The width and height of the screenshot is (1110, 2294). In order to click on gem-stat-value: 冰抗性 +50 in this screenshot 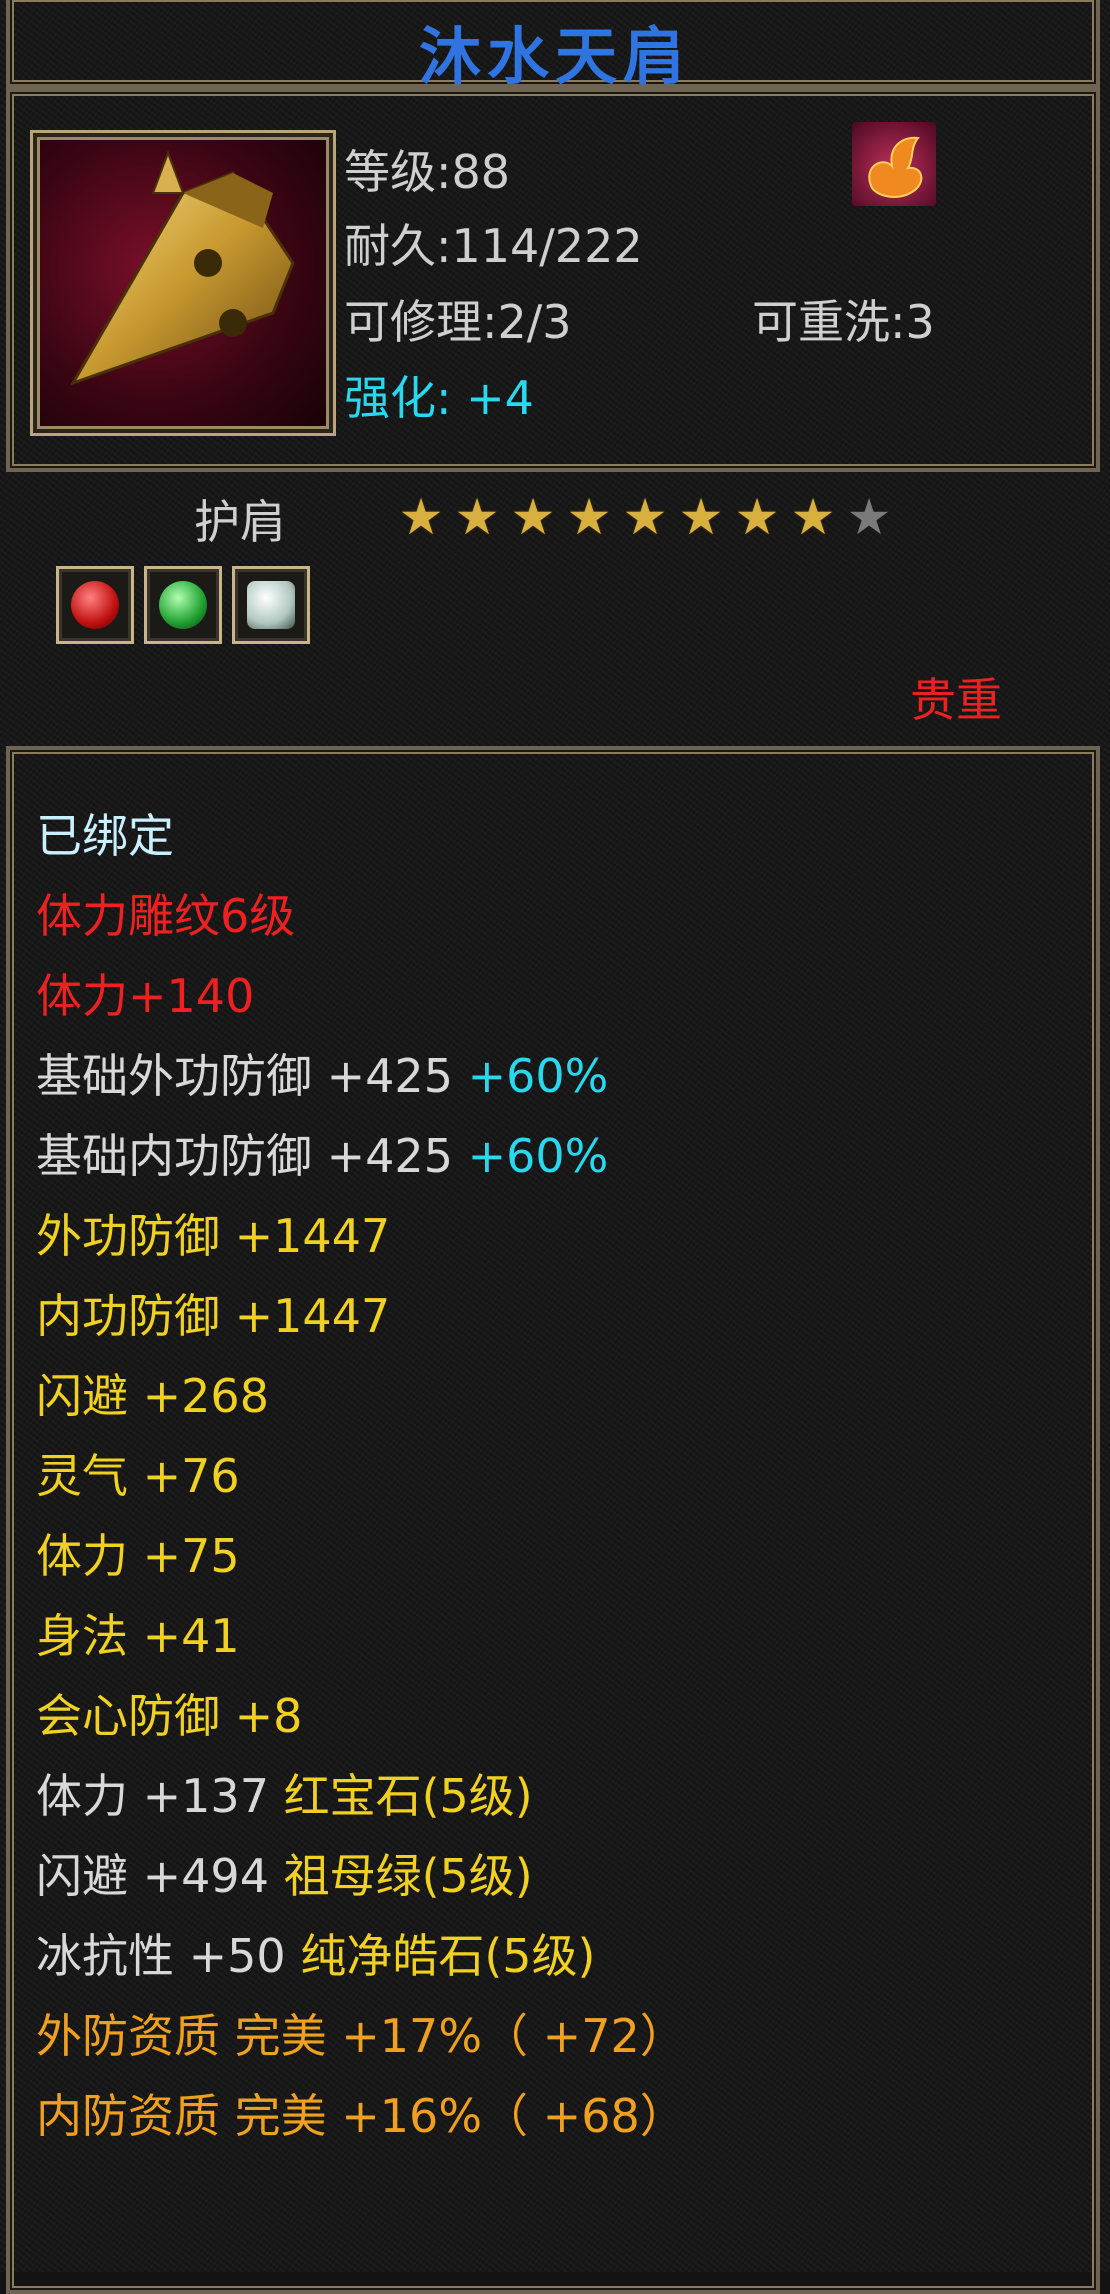, I will do `click(161, 1956)`.